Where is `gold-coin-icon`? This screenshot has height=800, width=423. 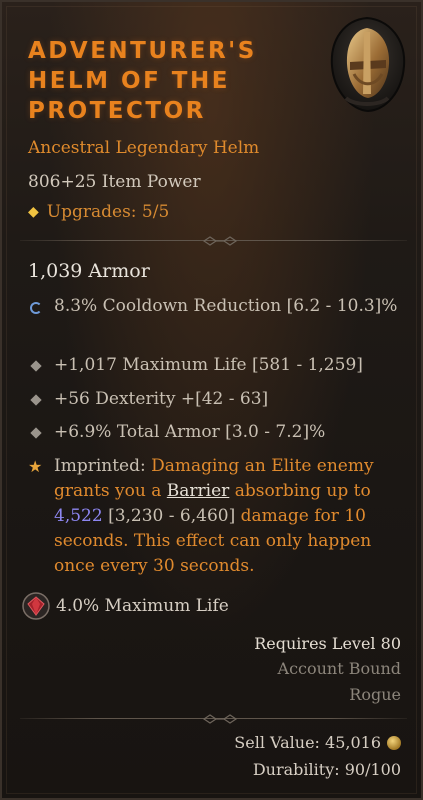
gold-coin-icon is located at coordinates (394, 742).